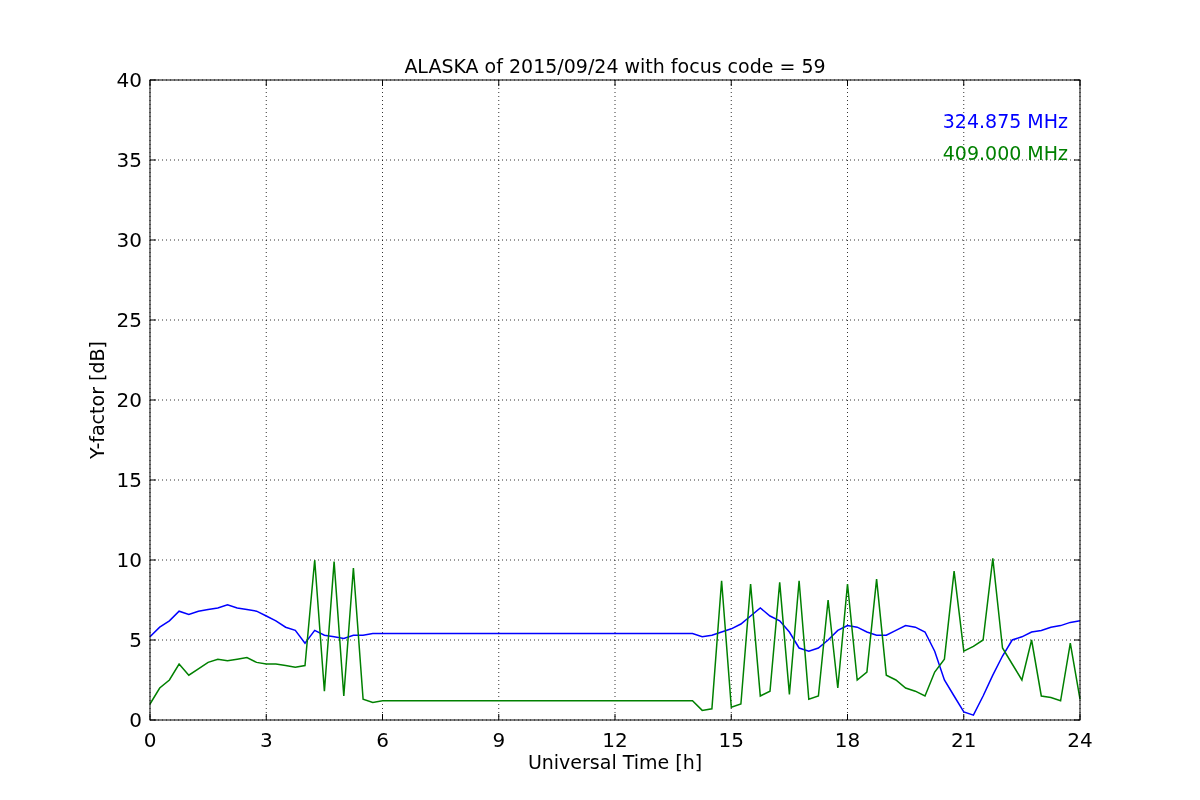  Describe the element at coordinates (964, 740) in the screenshot. I see `tick-label: 21` at that location.